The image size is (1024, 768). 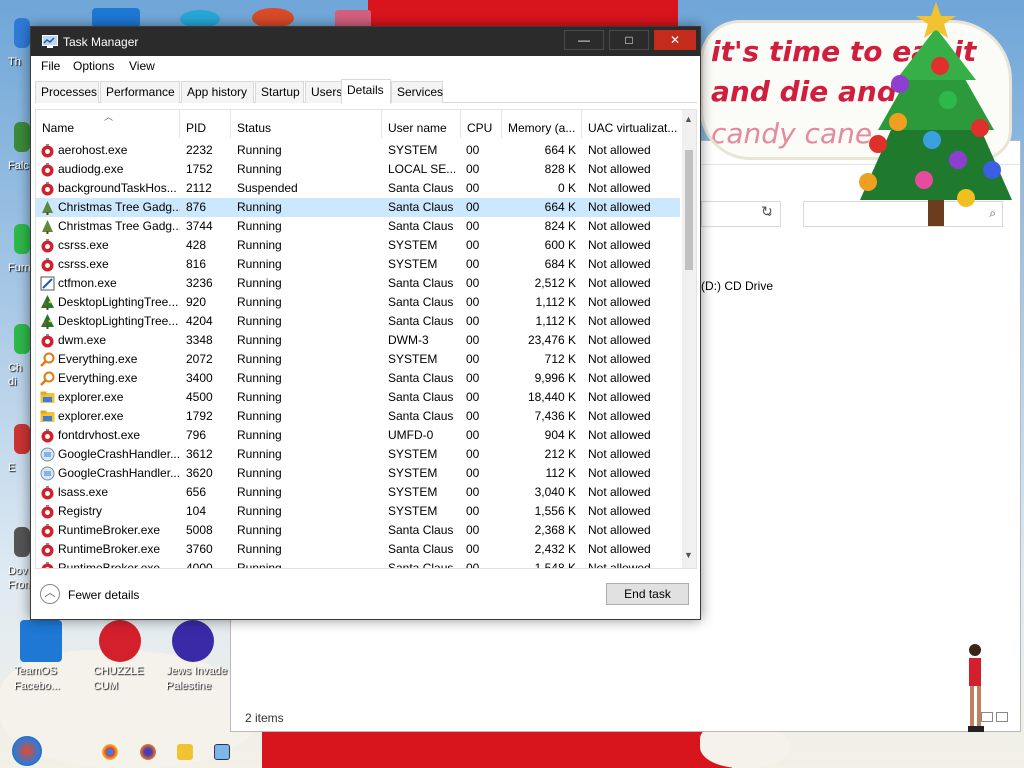 I want to click on fewer-details-link: Fewer details, so click(x=103, y=595).